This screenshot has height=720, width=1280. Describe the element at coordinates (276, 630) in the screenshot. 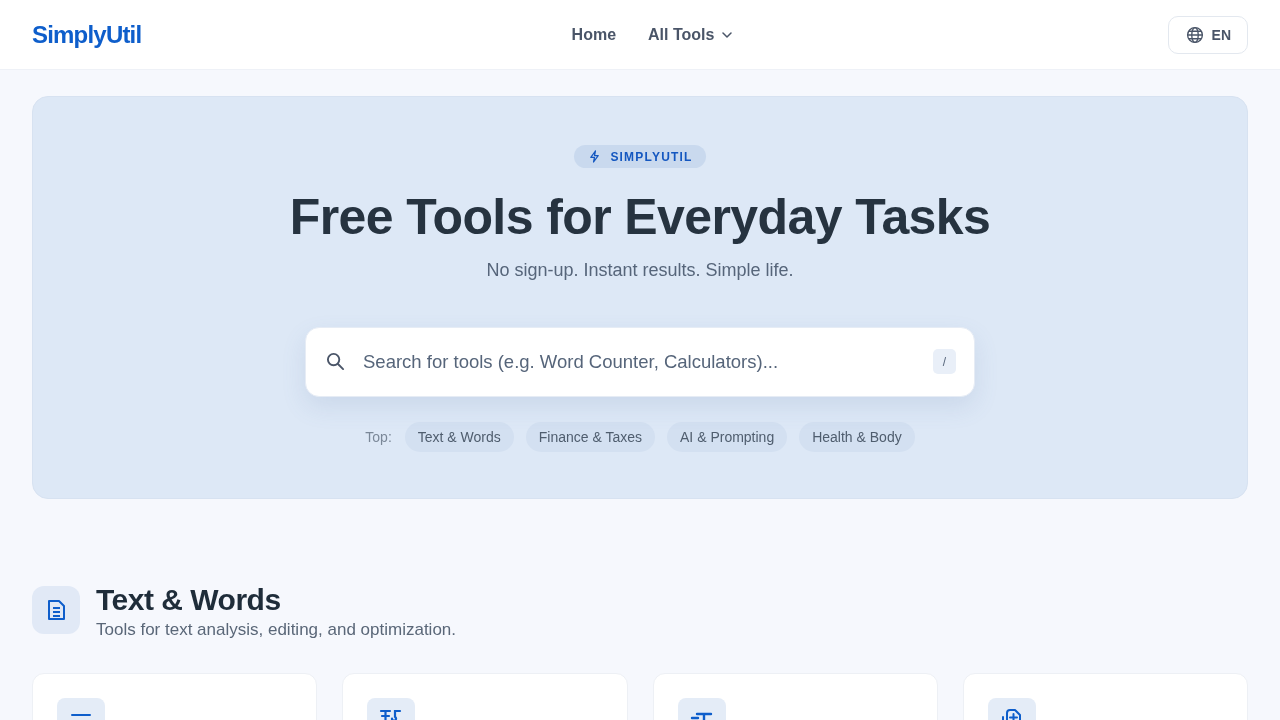

I see `section-subtitle: Tools for text analysis, editing, and optimization.` at that location.